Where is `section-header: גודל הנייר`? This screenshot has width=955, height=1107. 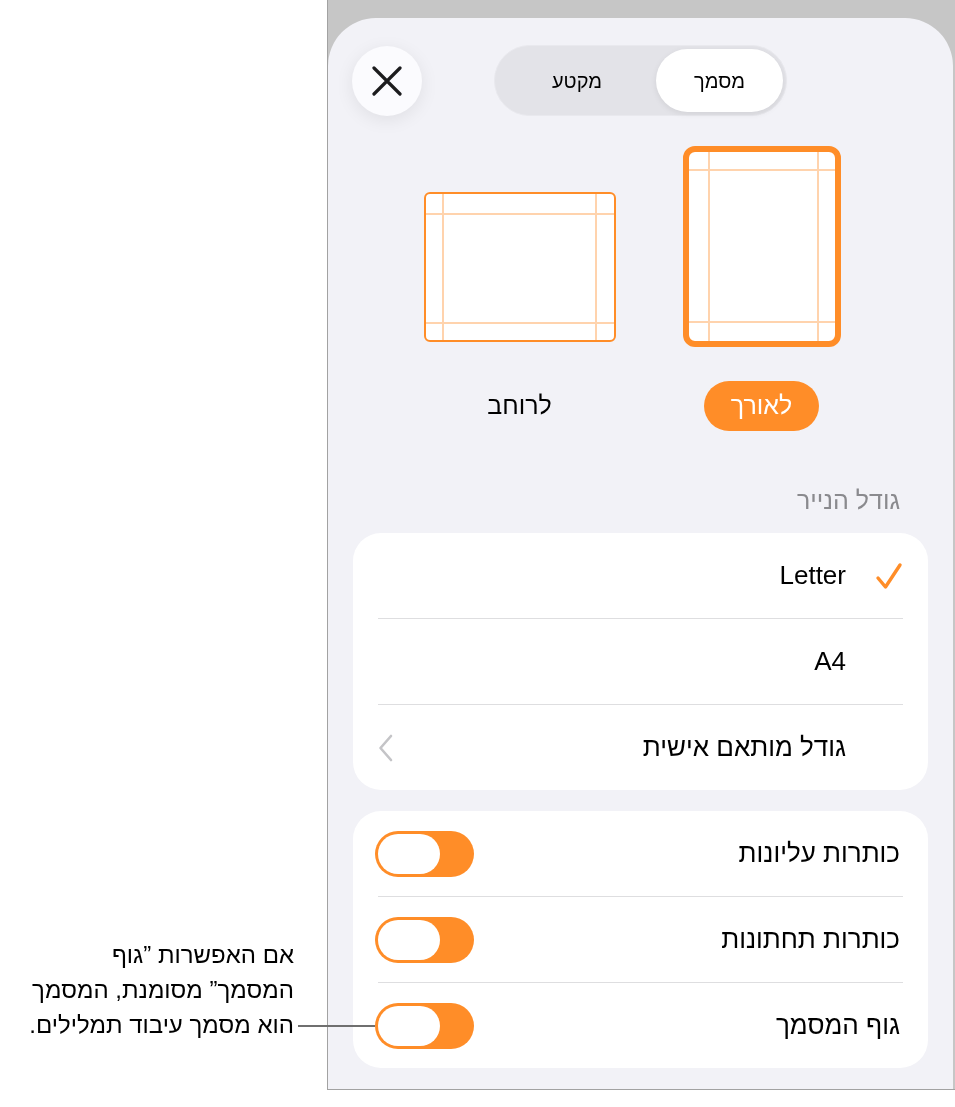 section-header: גודל הנייר is located at coordinates (848, 500).